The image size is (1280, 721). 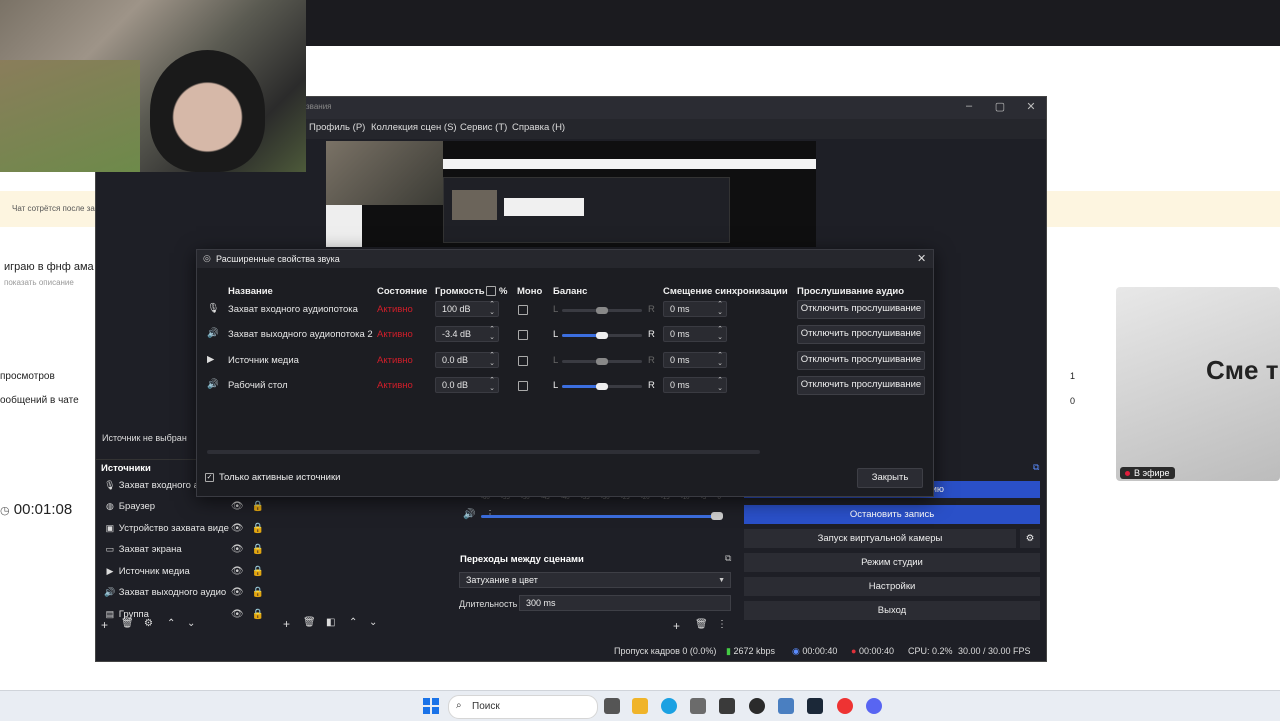 I want to click on stream-preview: Сме транс В эфире, so click(x=1198, y=384).